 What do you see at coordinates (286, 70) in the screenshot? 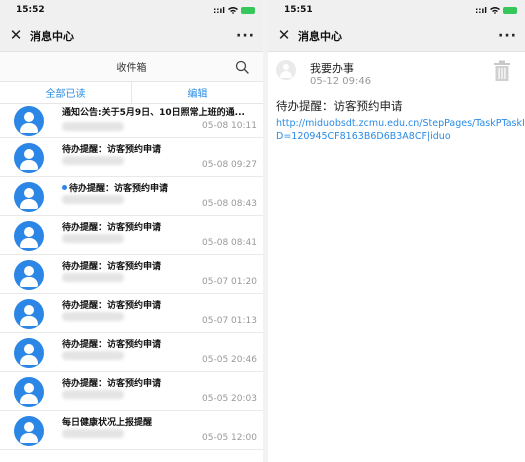
I see `sender-avatar` at bounding box center [286, 70].